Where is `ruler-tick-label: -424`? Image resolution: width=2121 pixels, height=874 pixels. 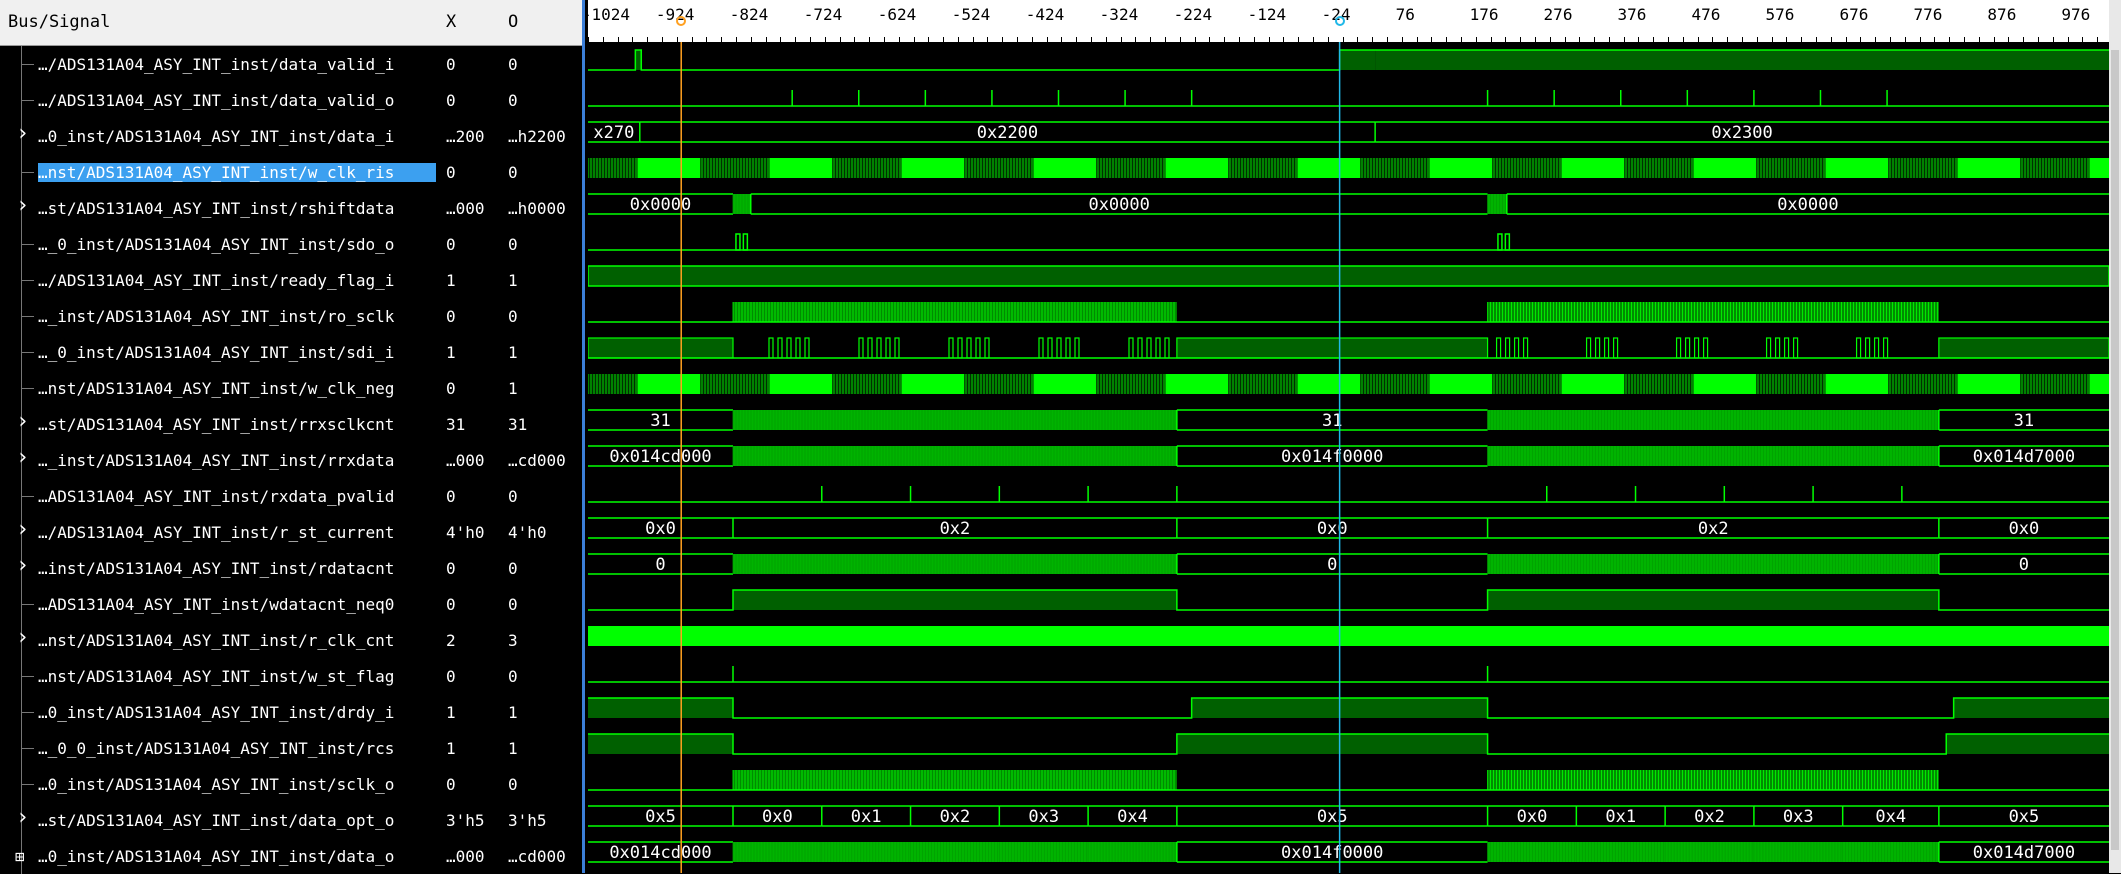 ruler-tick-label: -424 is located at coordinates (1045, 14).